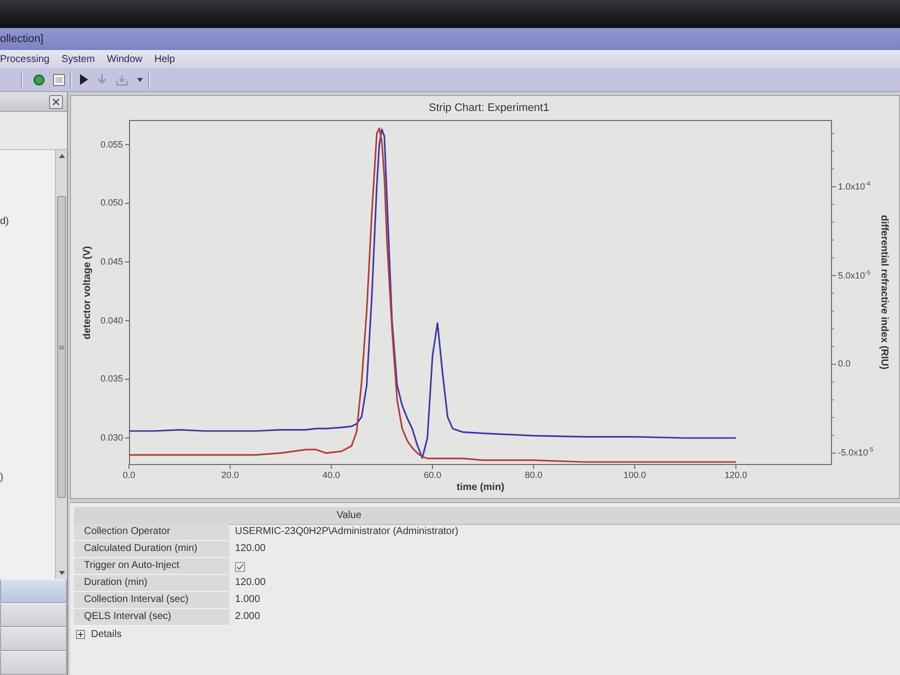 Image resolution: width=900 pixels, height=675 pixels. I want to click on menu-item: Processing, so click(25, 59).